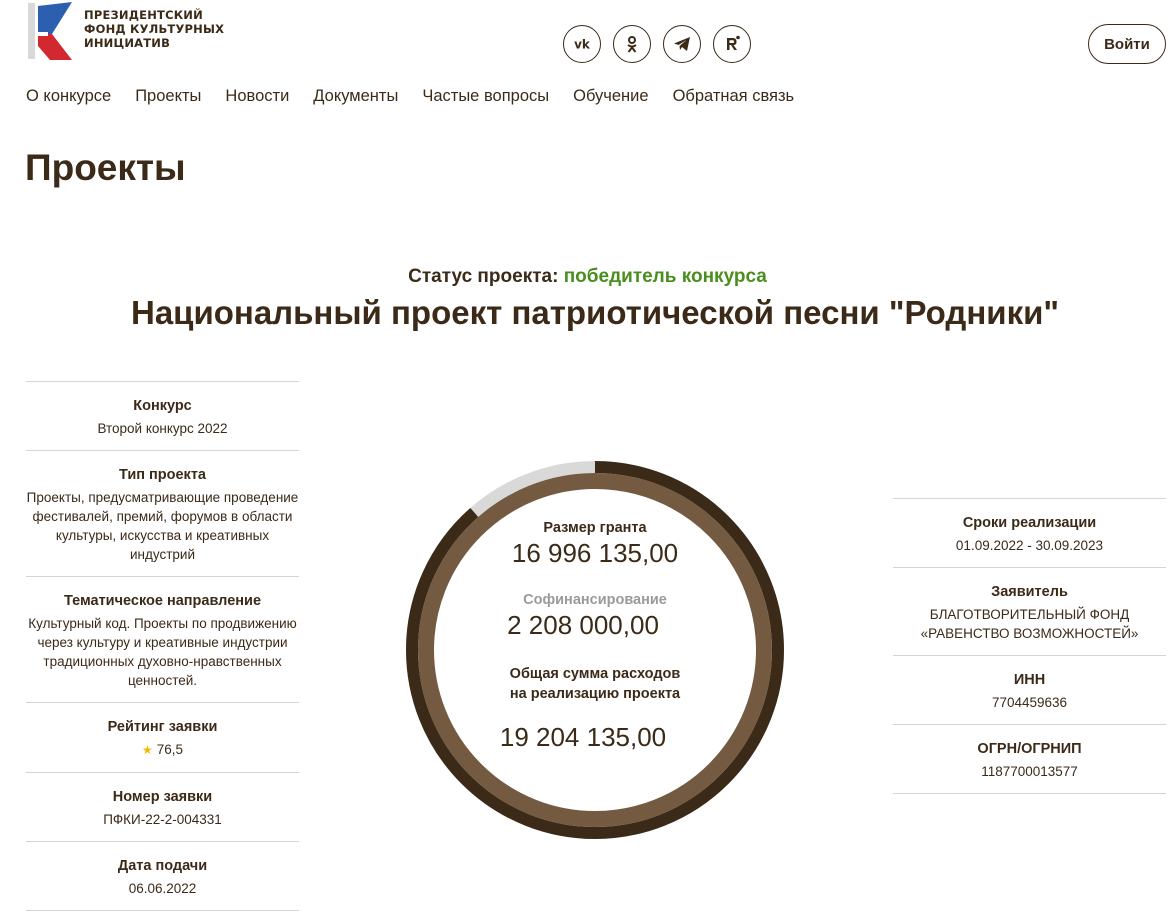 Image resolution: width=1175 pixels, height=924 pixels. Describe the element at coordinates (1029, 680) in the screenshot. I see `info-label: ИНН` at that location.